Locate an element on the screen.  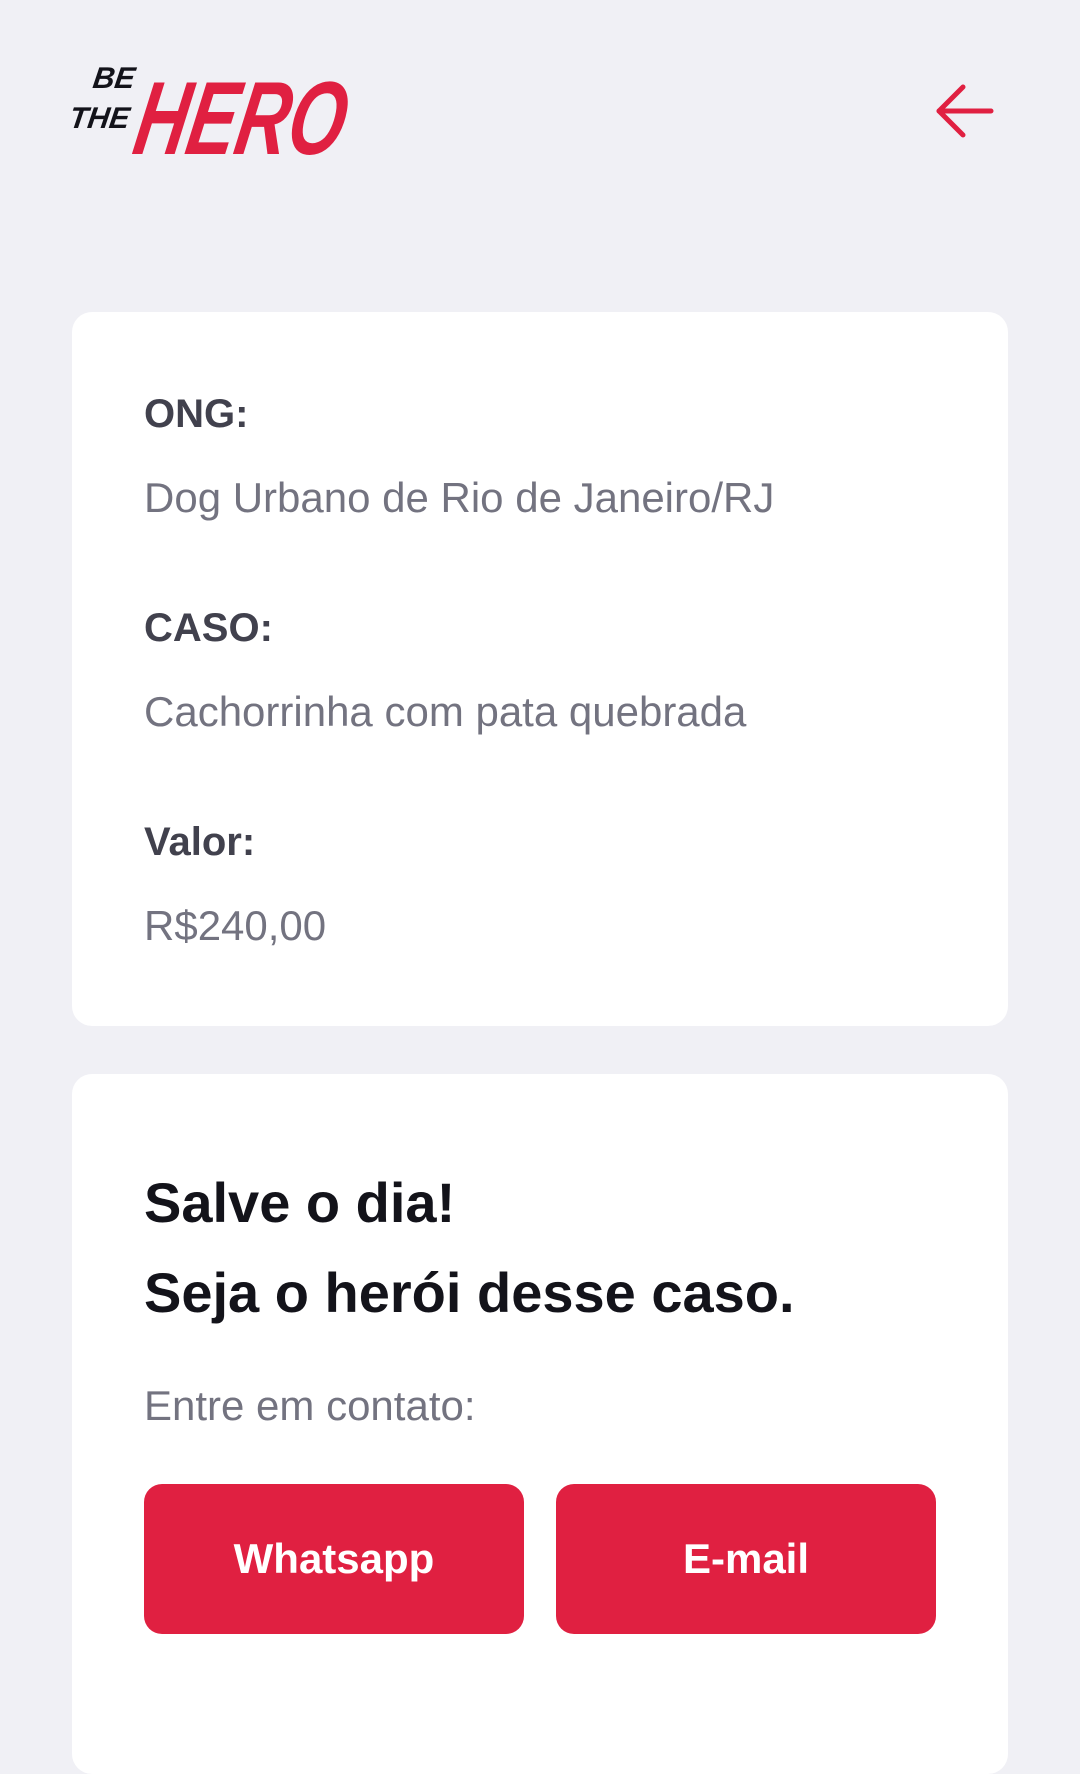
logo-the-text: THE is located at coordinates (102, 118).